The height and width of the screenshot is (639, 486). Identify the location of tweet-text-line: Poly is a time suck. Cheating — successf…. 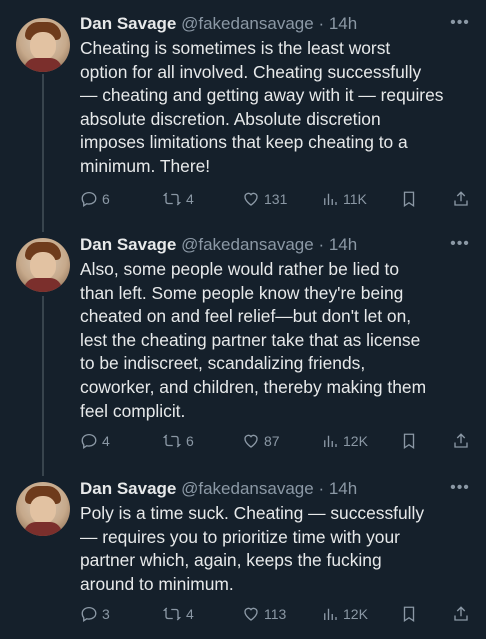
(252, 513).